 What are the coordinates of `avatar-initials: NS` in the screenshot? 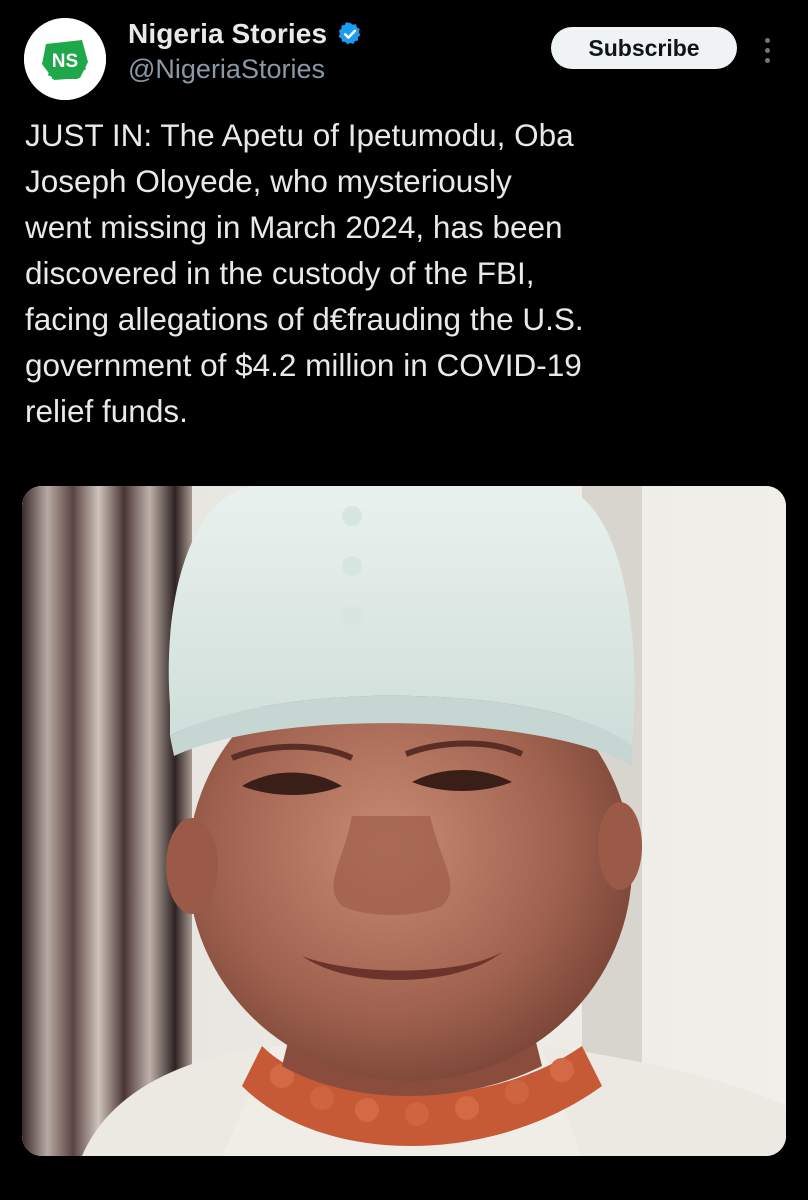 It's located at (65, 61).